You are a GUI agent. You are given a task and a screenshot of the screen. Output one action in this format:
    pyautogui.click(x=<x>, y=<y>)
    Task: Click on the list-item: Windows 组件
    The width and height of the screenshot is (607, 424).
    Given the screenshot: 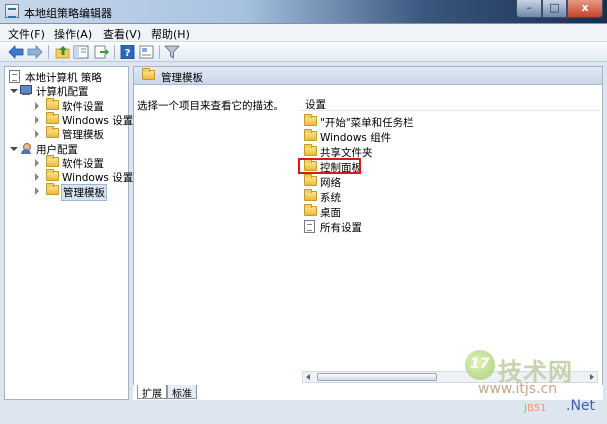 What is the action you would take?
    pyautogui.click(x=382, y=136)
    